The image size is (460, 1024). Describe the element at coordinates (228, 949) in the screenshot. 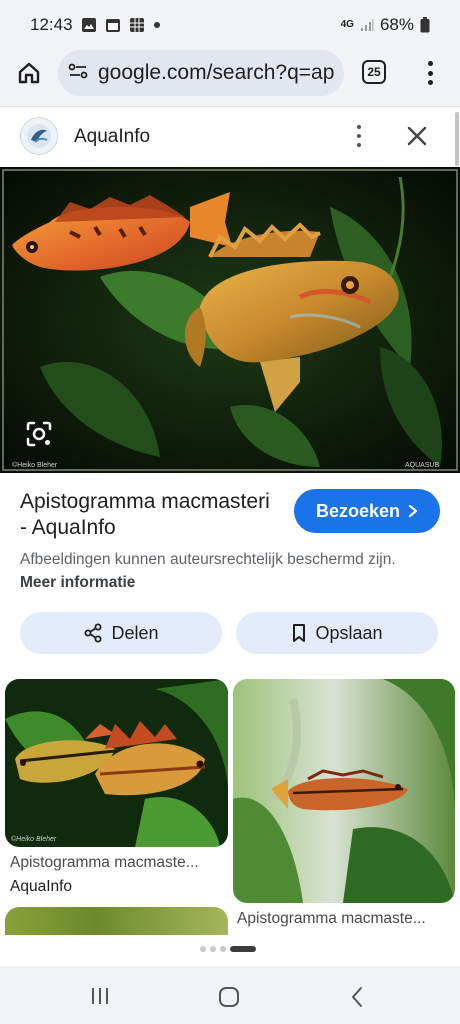

I see `page-indicator` at that location.